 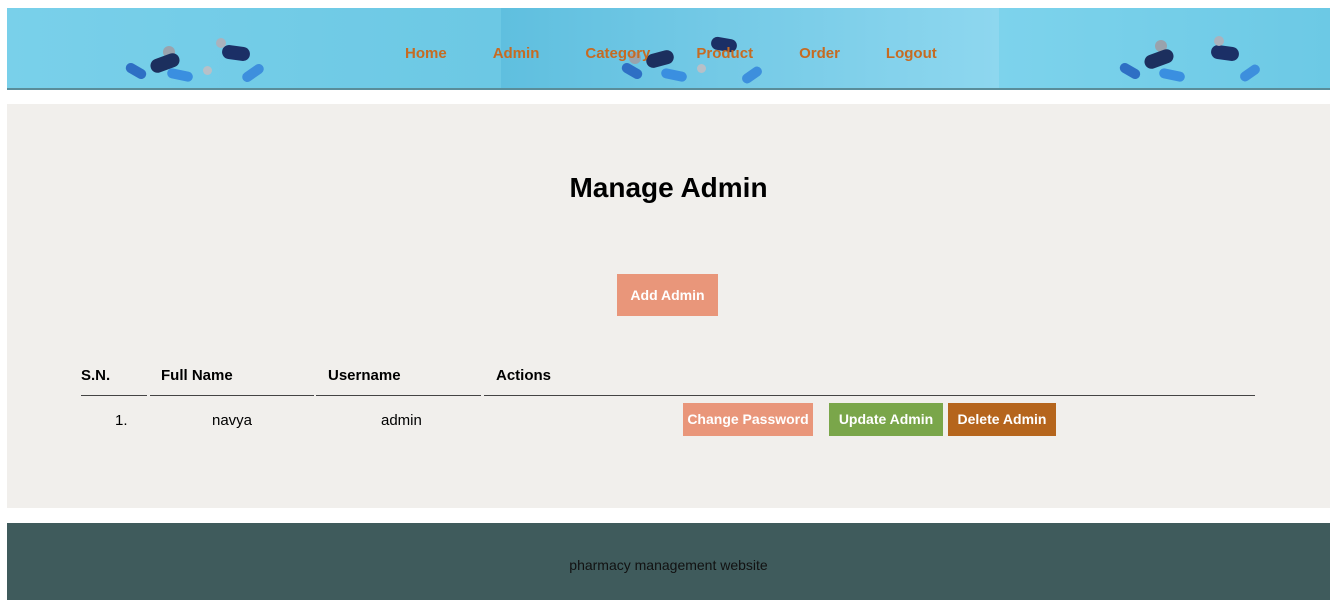 I want to click on cell-sn: 1., so click(x=121, y=420).